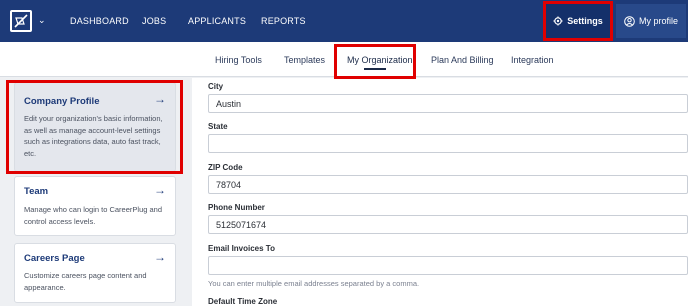  I want to click on tab-integration: Integration, so click(532, 60).